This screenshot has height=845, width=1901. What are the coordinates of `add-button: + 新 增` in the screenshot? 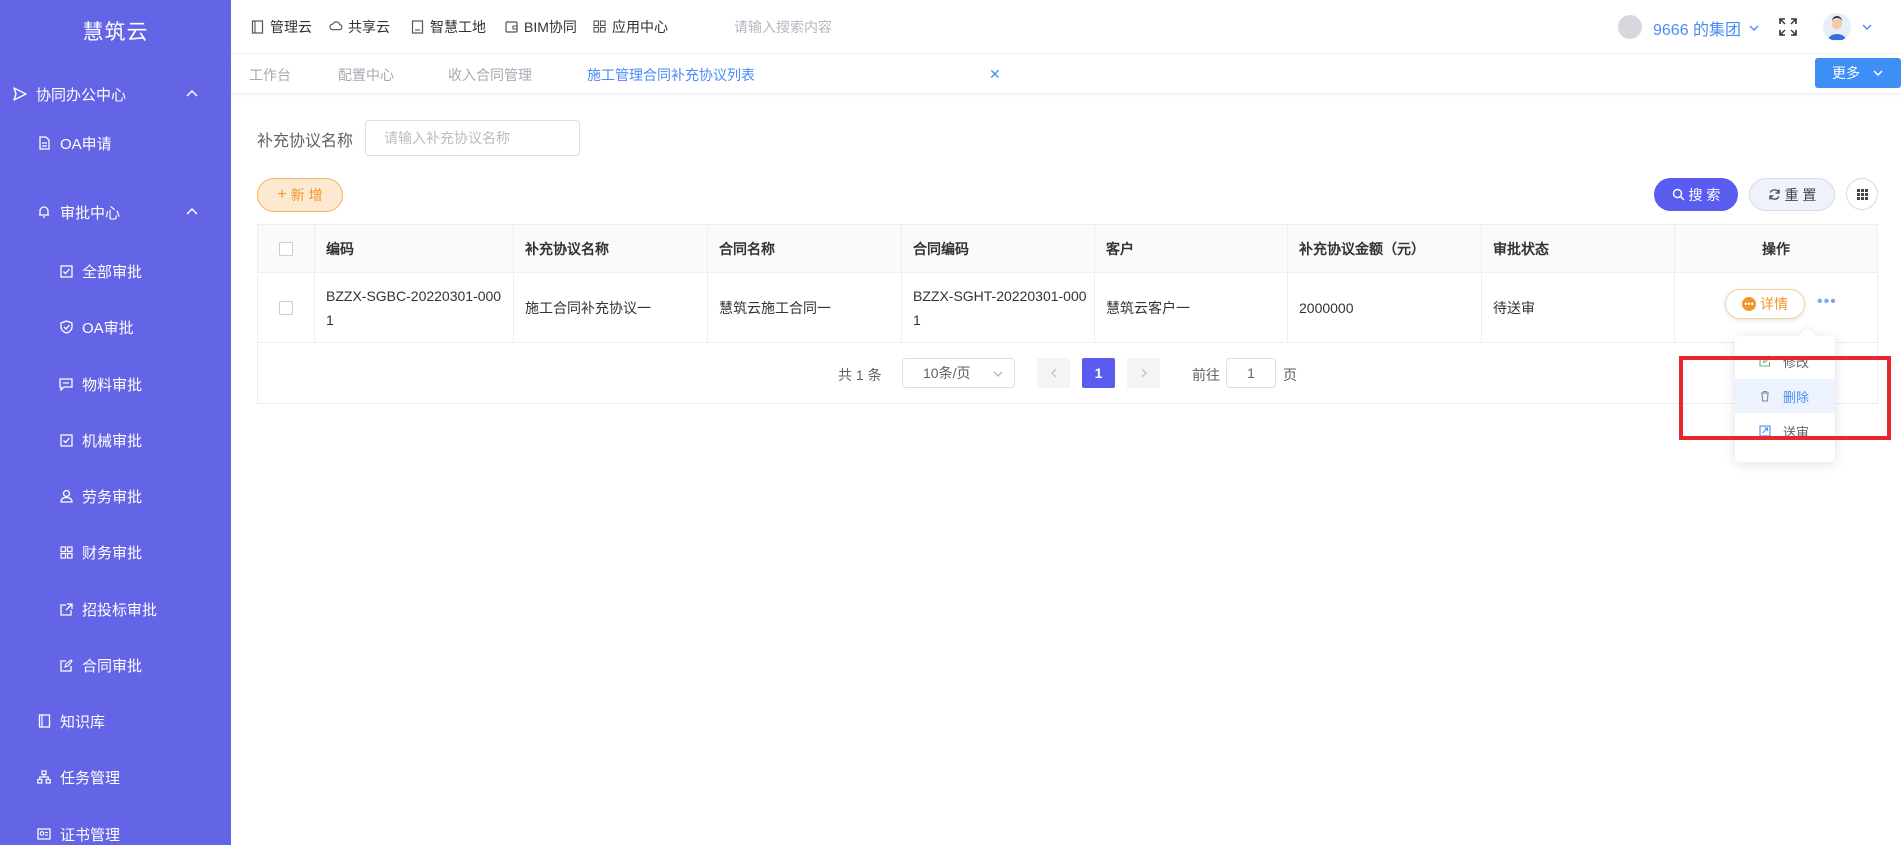 It's located at (300, 195).